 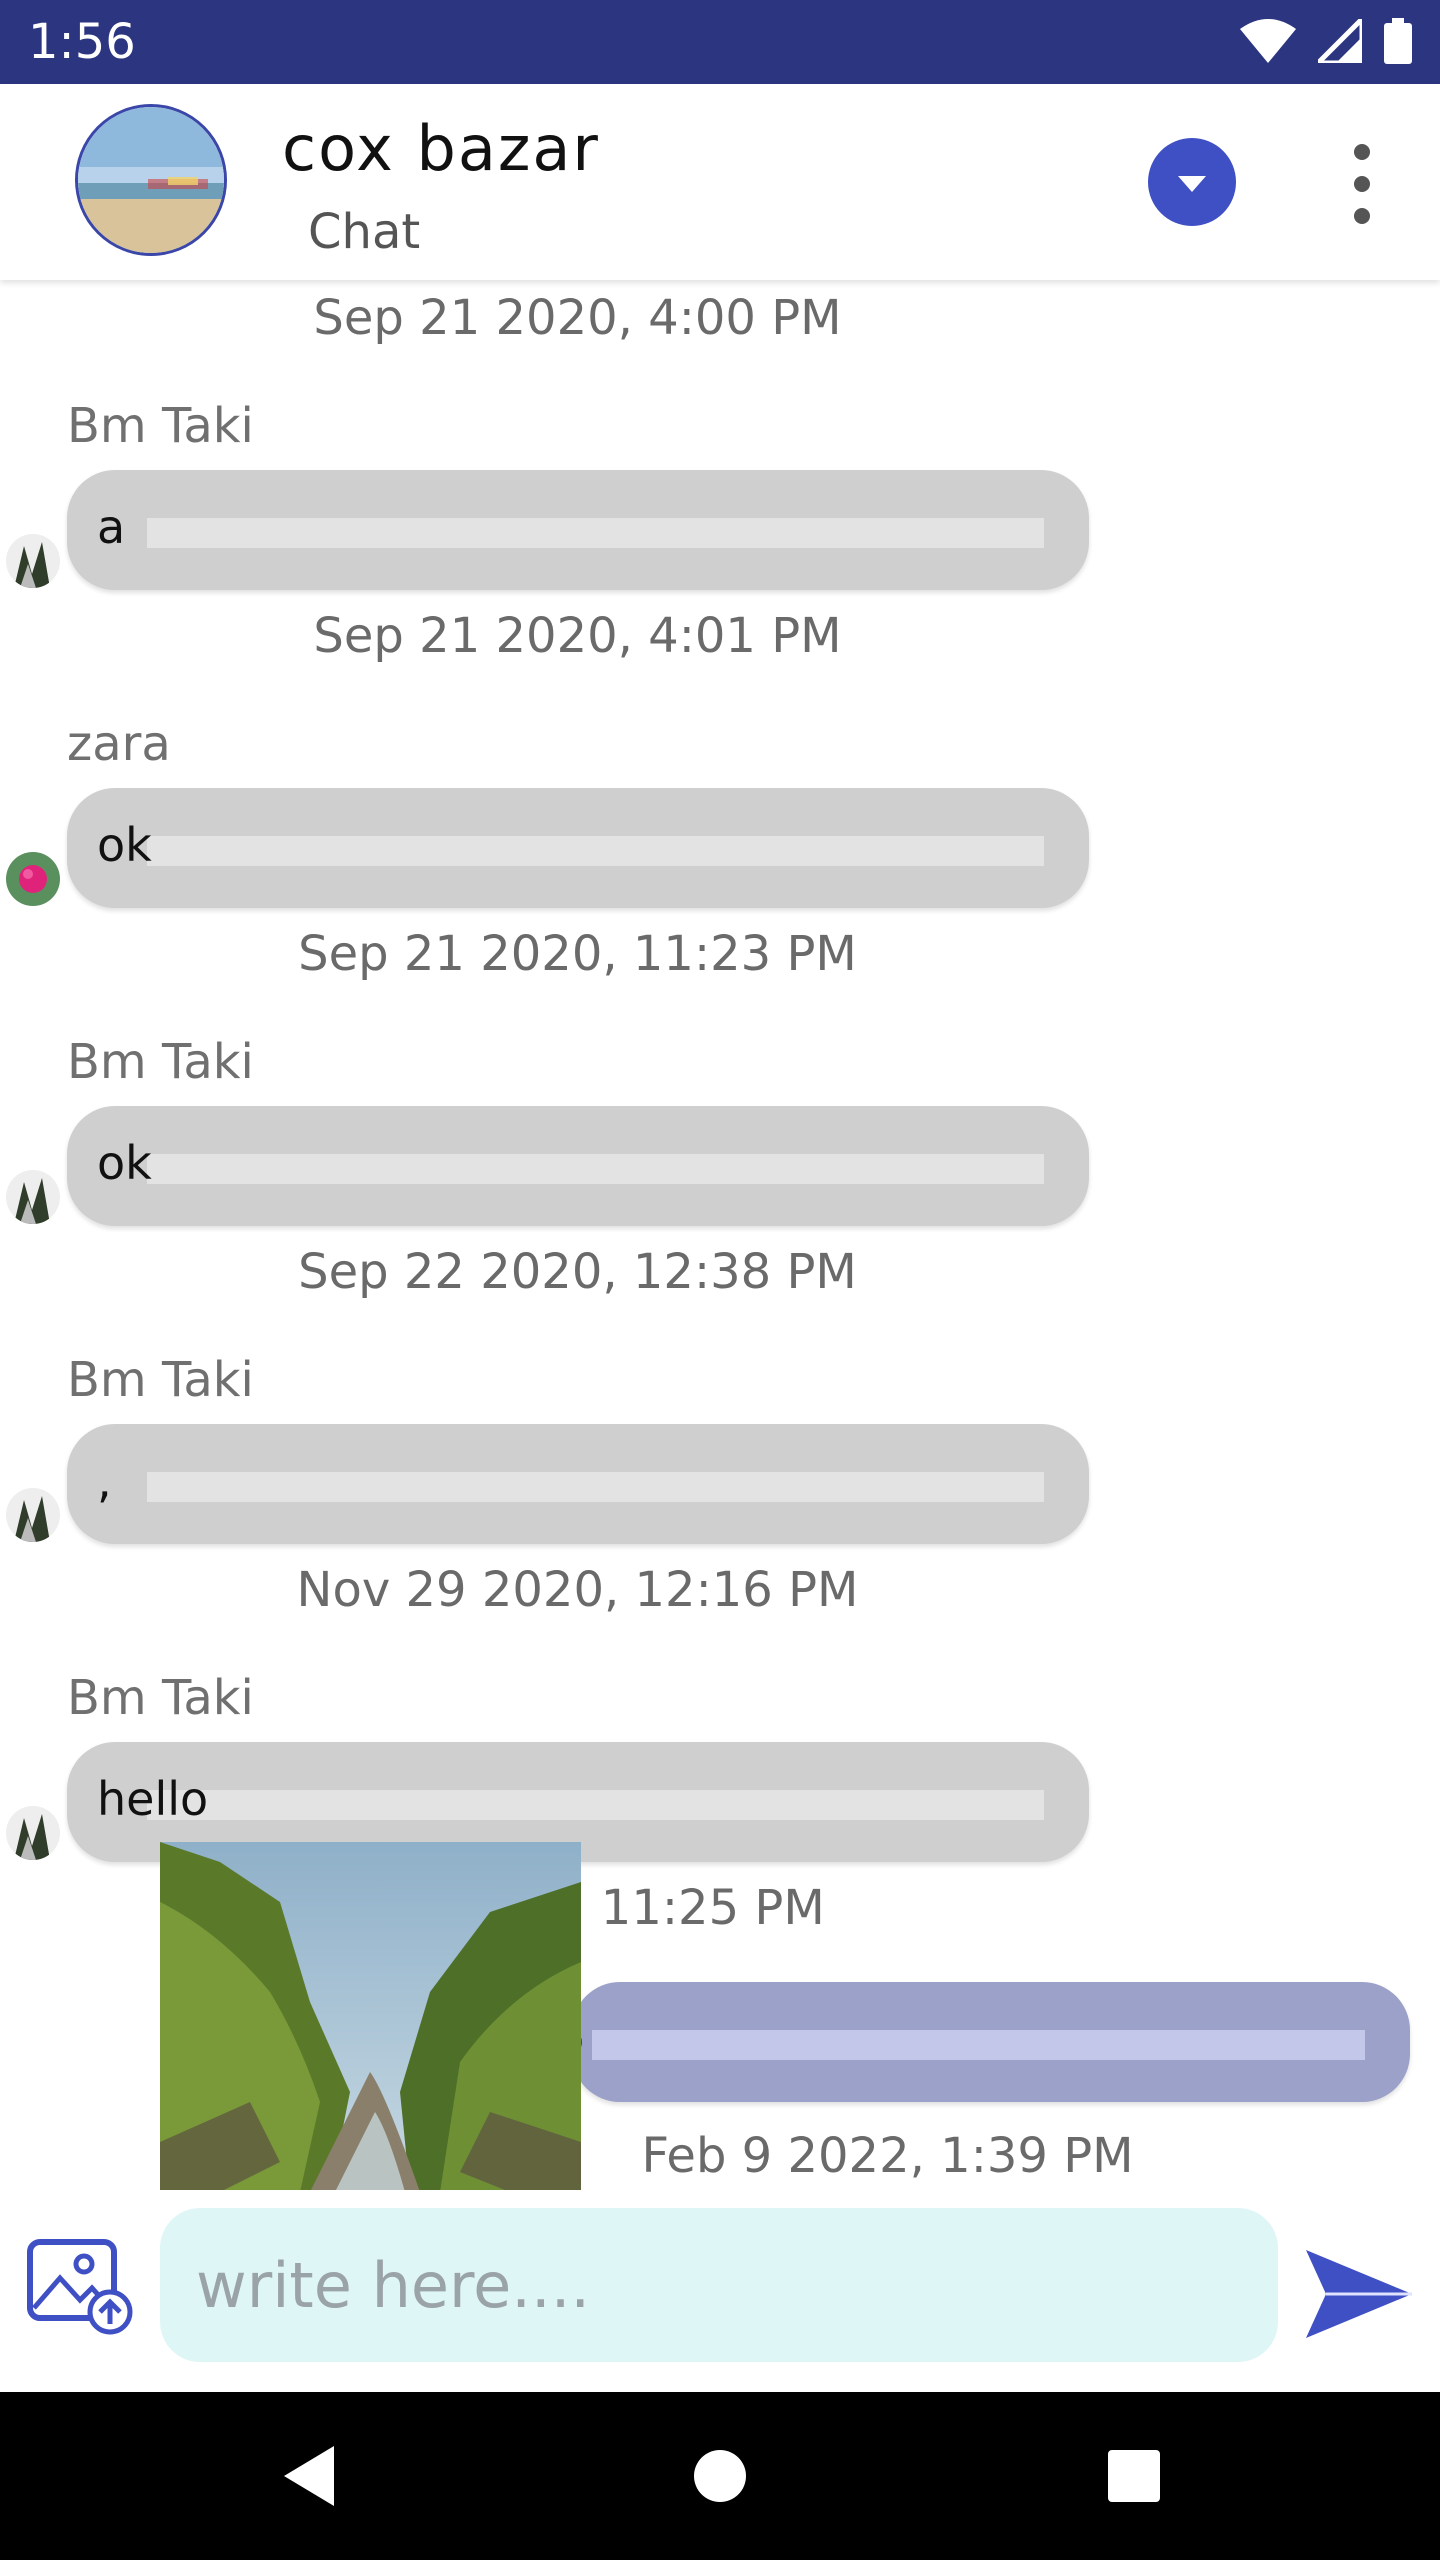 I want to click on composer, so click(x=720, y=2292).